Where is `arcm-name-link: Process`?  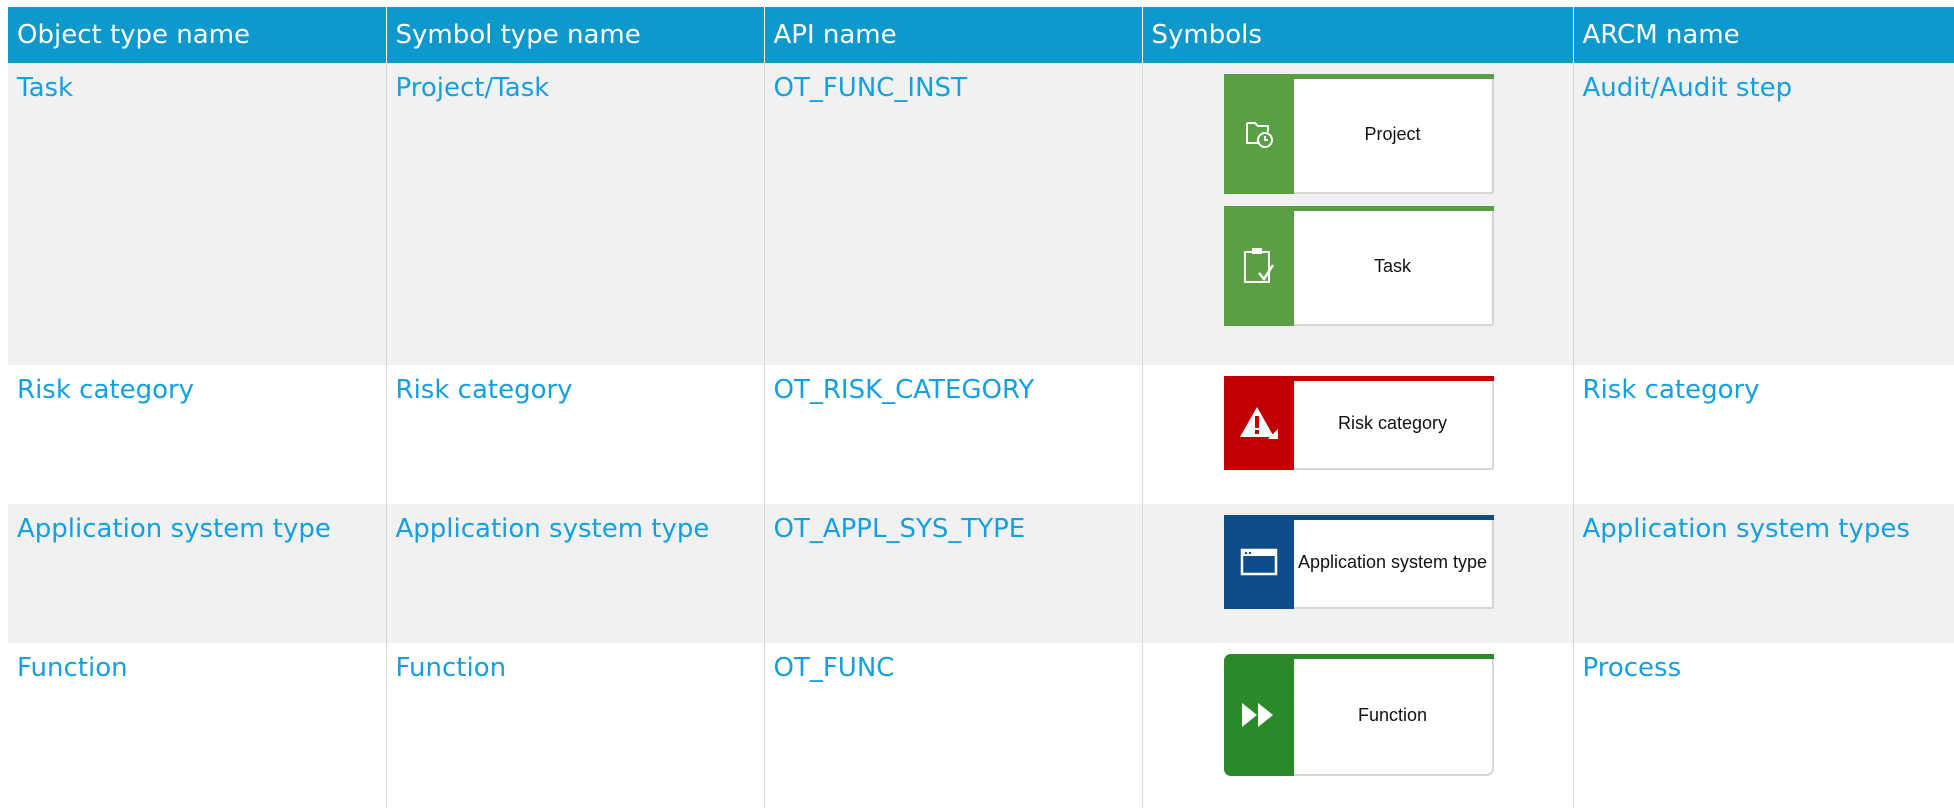 arcm-name-link: Process is located at coordinates (1763, 725).